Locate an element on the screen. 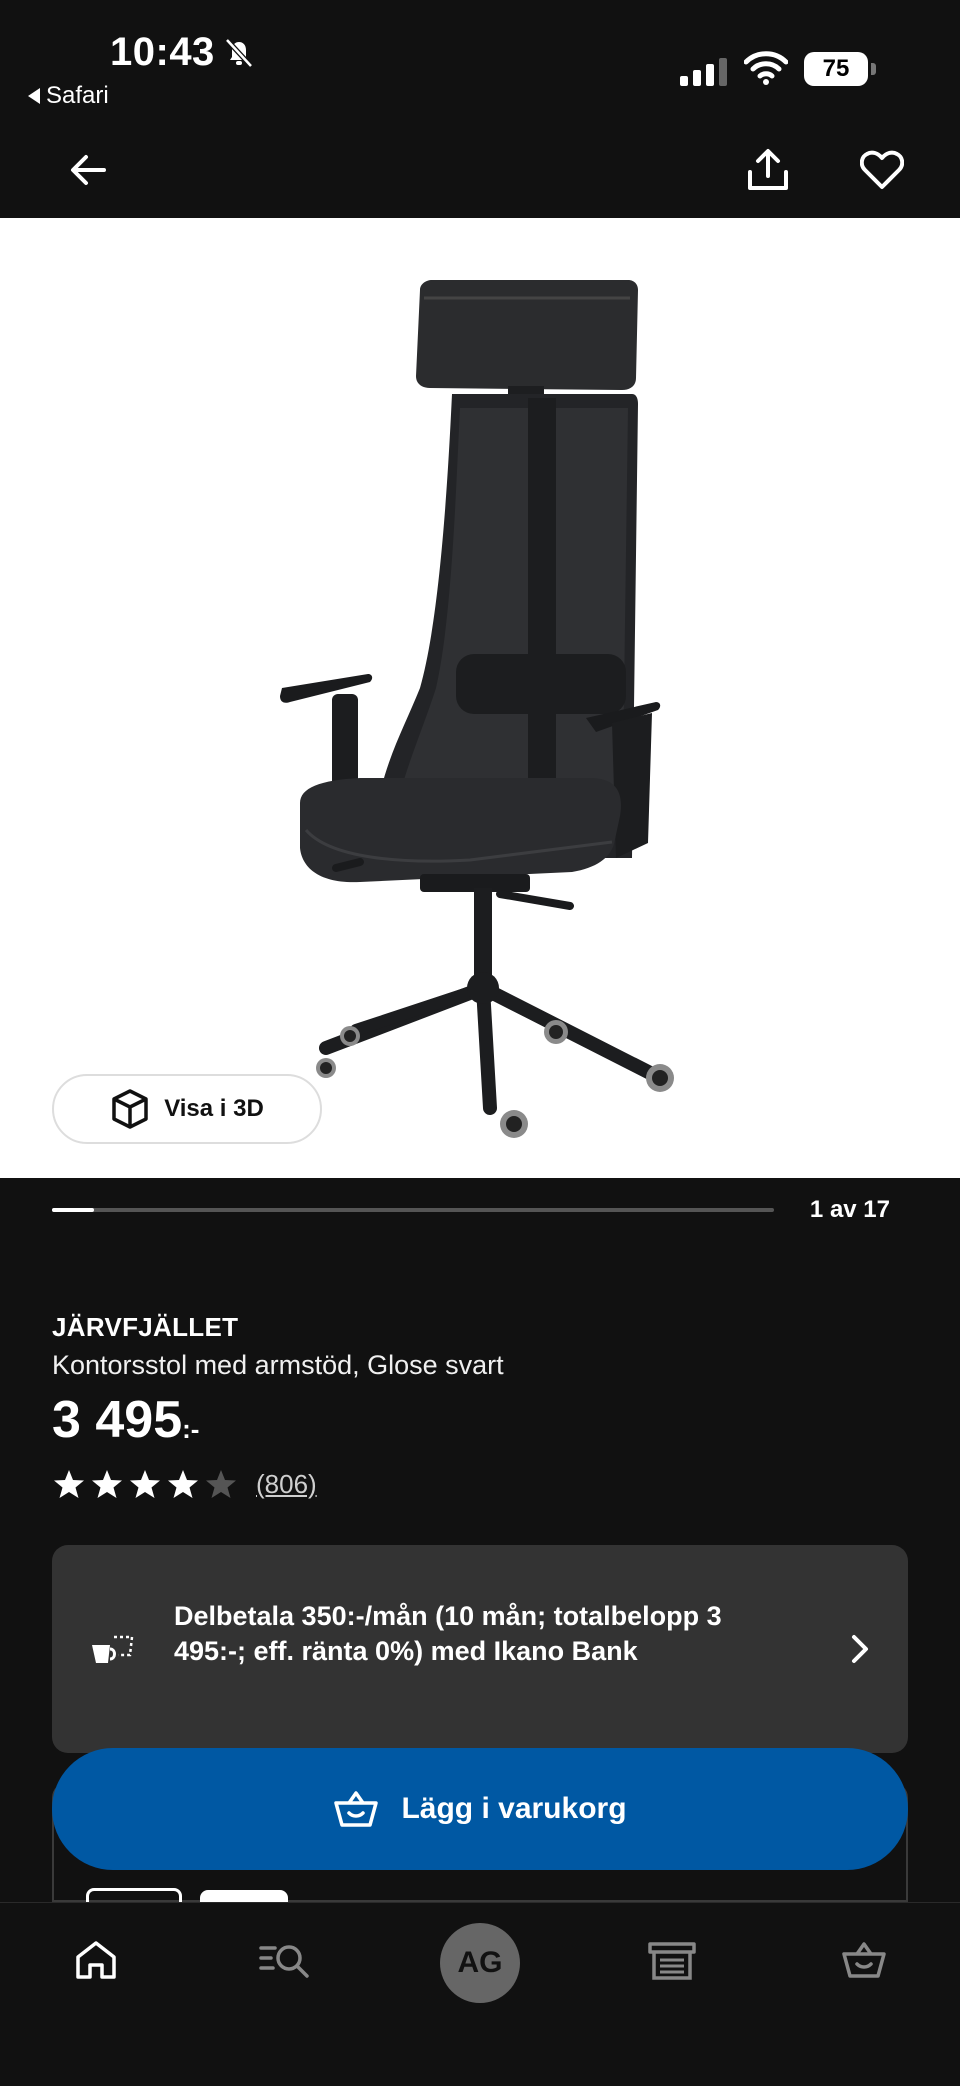  tab-home is located at coordinates (96, 1960).